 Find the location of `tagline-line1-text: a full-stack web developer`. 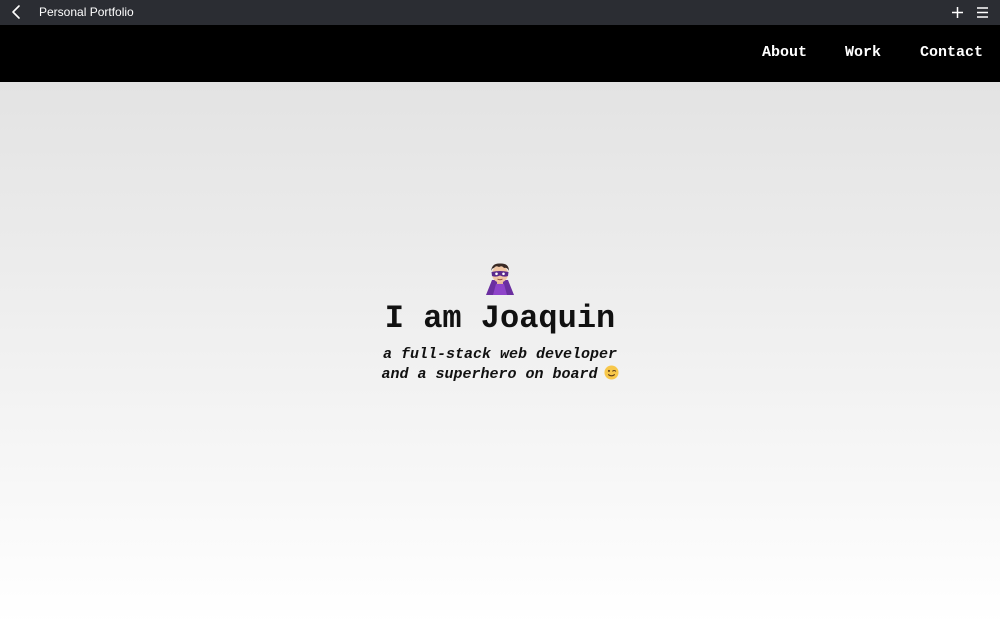

tagline-line1-text: a full-stack web developer is located at coordinates (500, 354).